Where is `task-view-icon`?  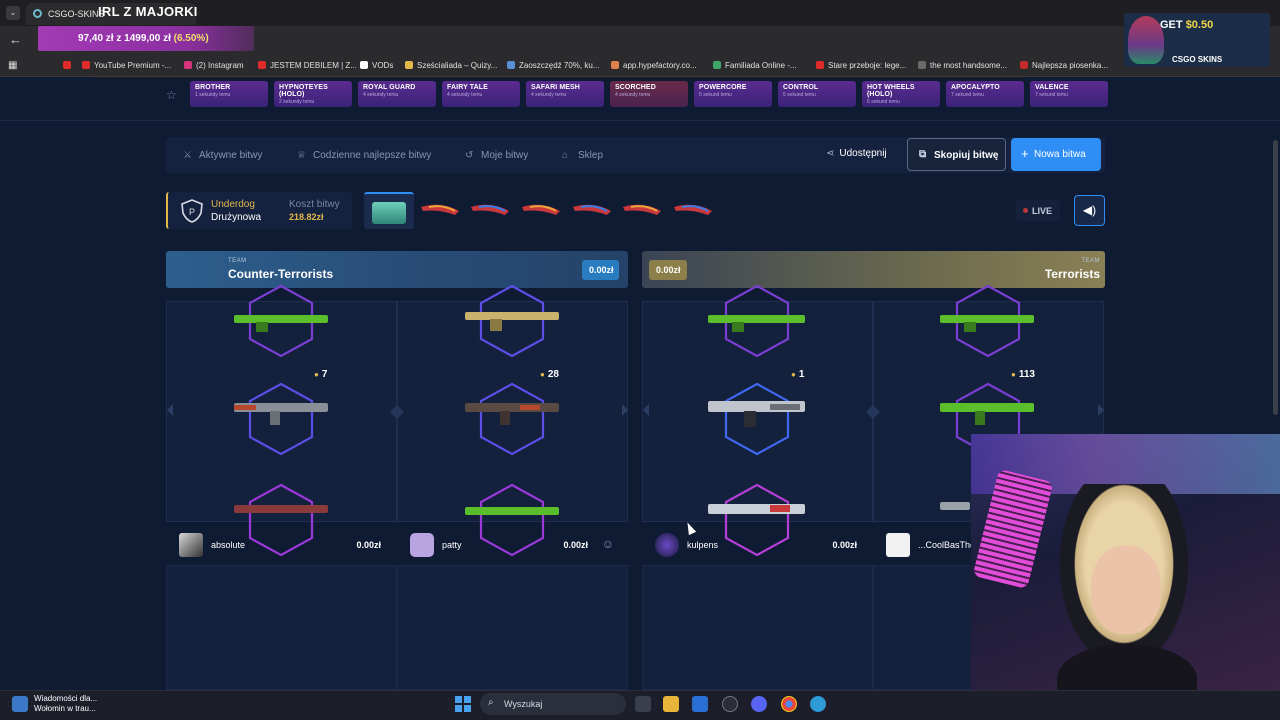 task-view-icon is located at coordinates (643, 704).